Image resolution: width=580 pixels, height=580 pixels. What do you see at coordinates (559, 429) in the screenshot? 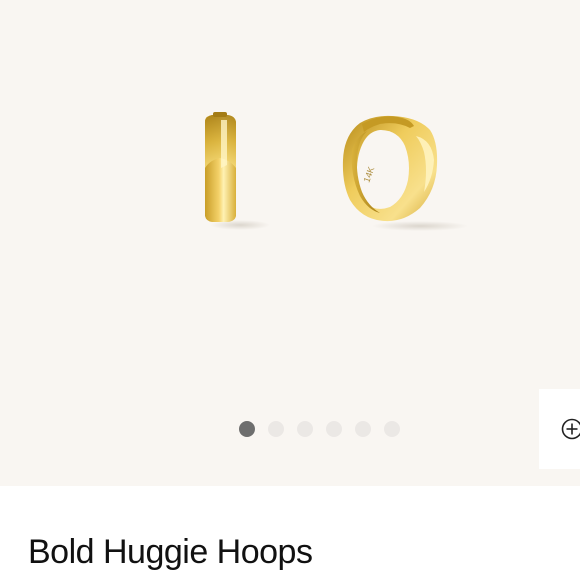
I see `zoom-button` at bounding box center [559, 429].